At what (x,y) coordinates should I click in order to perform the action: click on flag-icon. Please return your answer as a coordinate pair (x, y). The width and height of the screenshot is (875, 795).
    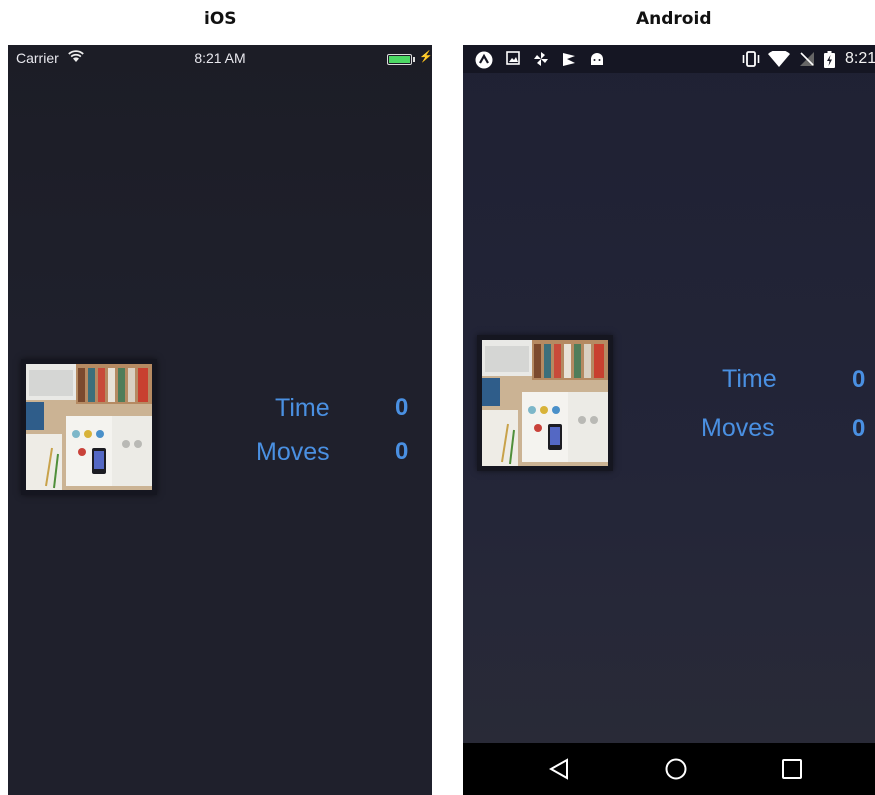
    Looking at the image, I should click on (569, 59).